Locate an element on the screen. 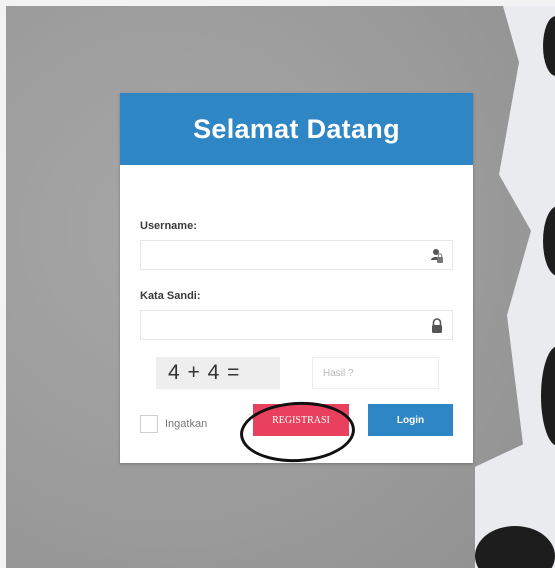 This screenshot has width=555, height=568. page-title: Selamat Datang is located at coordinates (296, 128).